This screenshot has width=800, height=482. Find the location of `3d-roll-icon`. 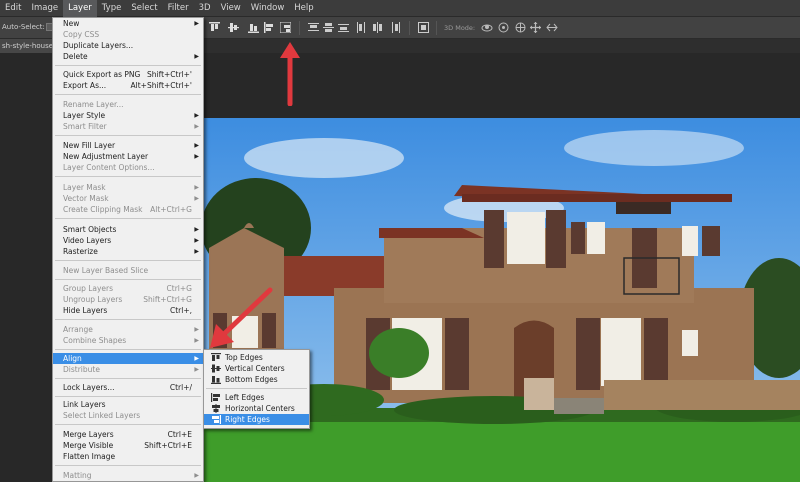

3d-roll-icon is located at coordinates (503, 27).